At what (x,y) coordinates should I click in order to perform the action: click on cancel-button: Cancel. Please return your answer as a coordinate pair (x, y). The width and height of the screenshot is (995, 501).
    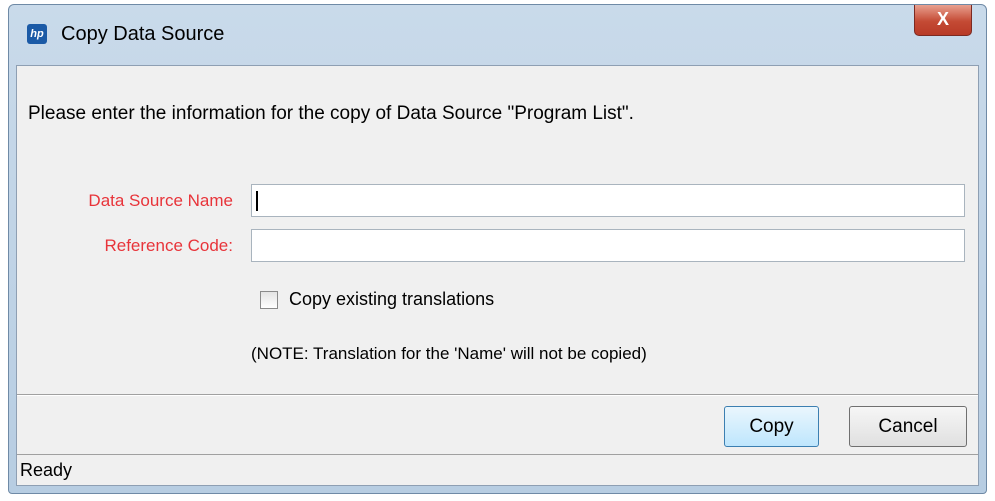
    Looking at the image, I should click on (908, 426).